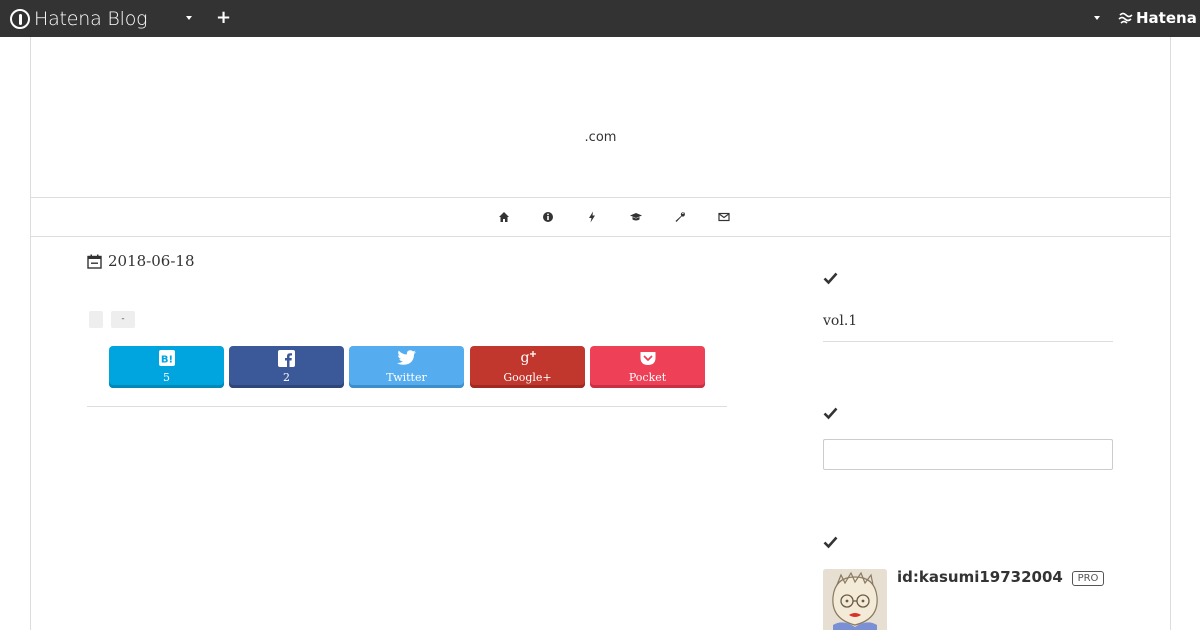 This screenshot has height=630, width=1200. Describe the element at coordinates (406, 357) in the screenshot. I see `twitter-icon` at that location.